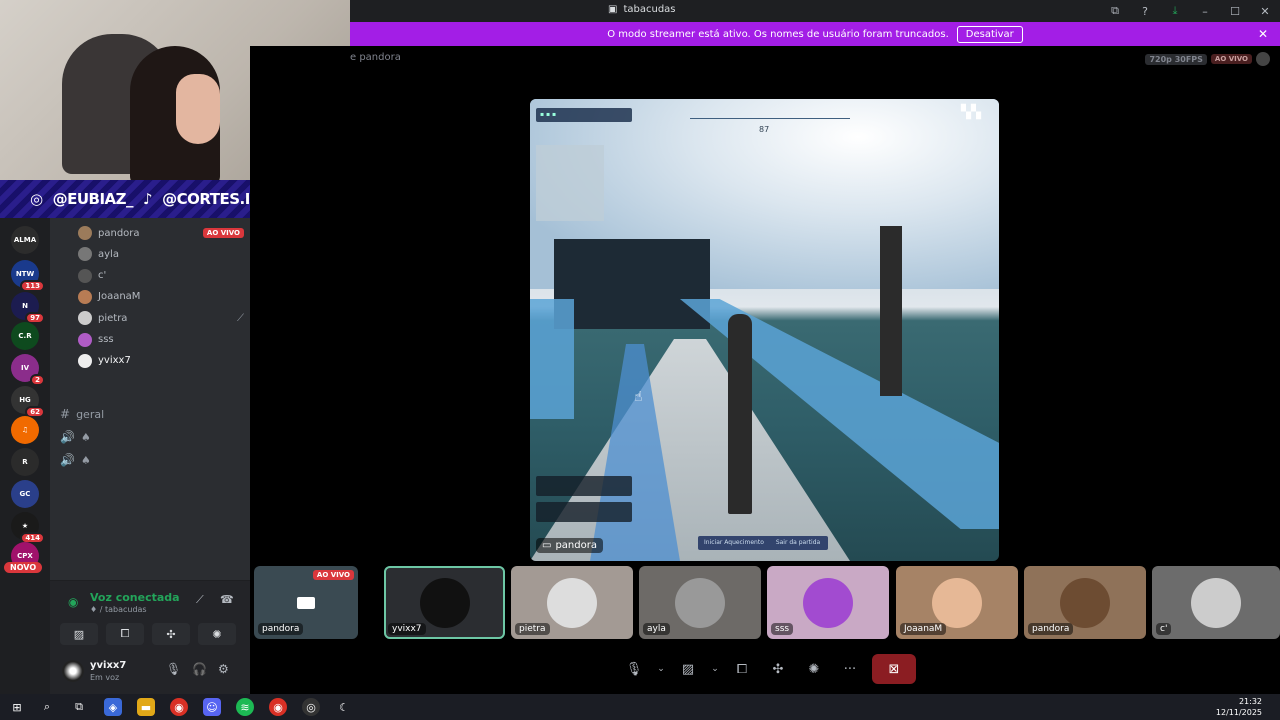  I want to click on voice-user-item: JoaanaM, so click(161, 297).